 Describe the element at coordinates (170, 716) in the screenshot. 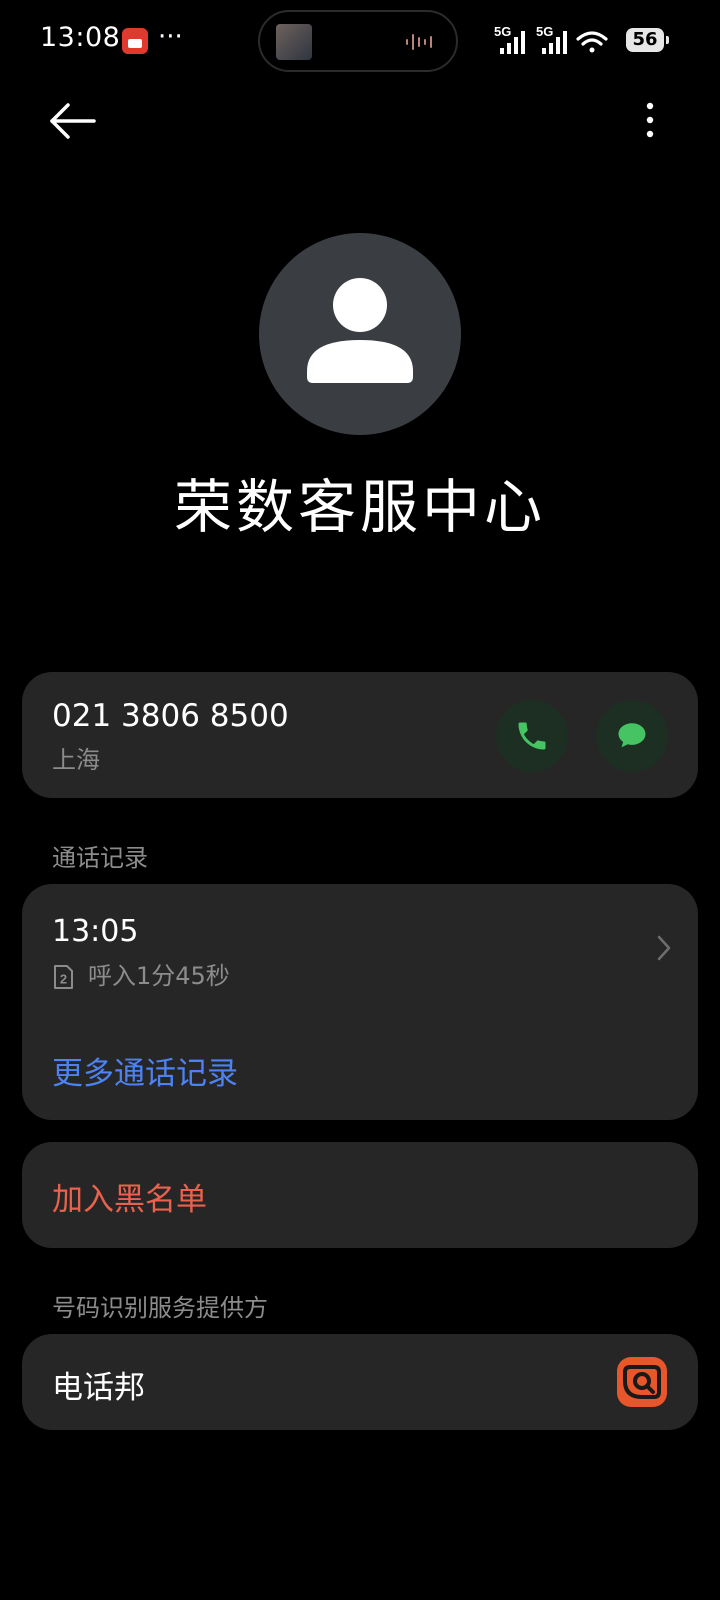

I see `phone-number: 021 3806 8500` at that location.